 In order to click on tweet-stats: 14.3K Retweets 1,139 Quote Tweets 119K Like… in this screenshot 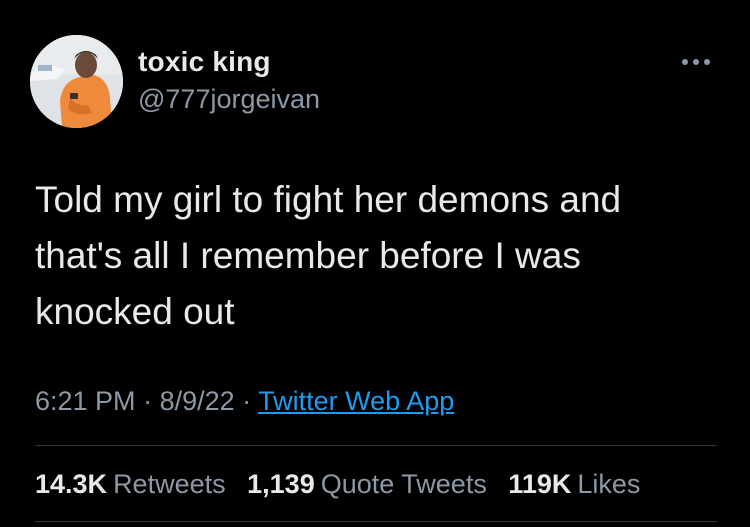, I will do `click(337, 484)`.